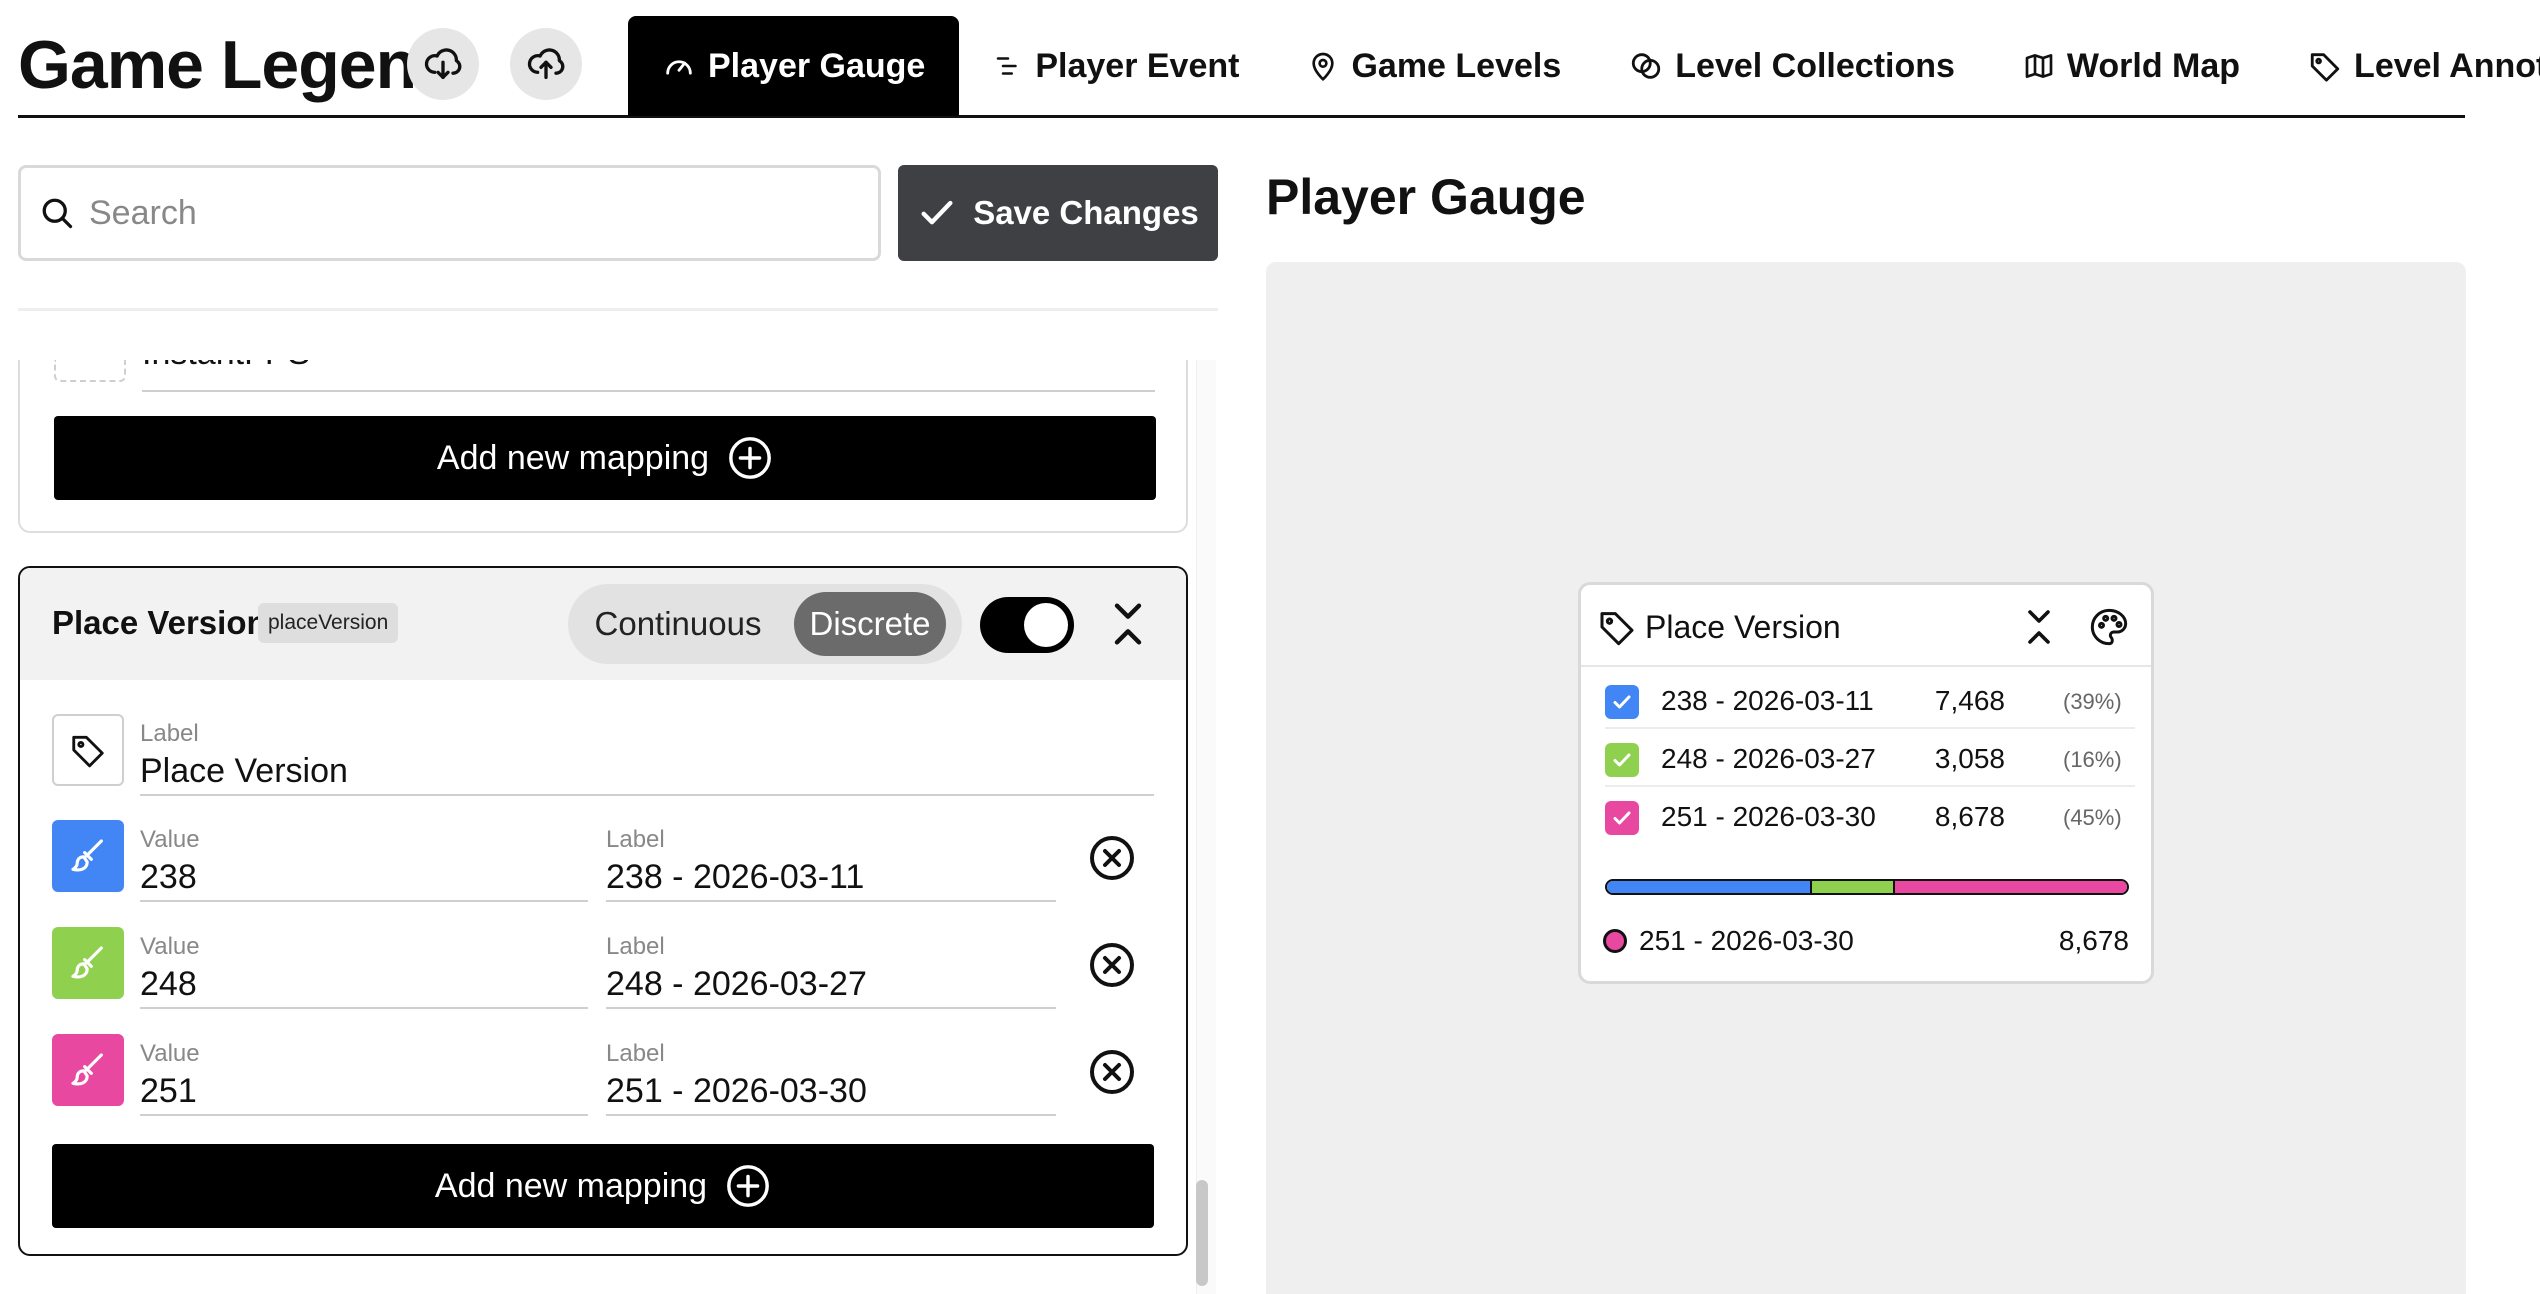  What do you see at coordinates (1646, 66) in the screenshot?
I see `collections-icon` at bounding box center [1646, 66].